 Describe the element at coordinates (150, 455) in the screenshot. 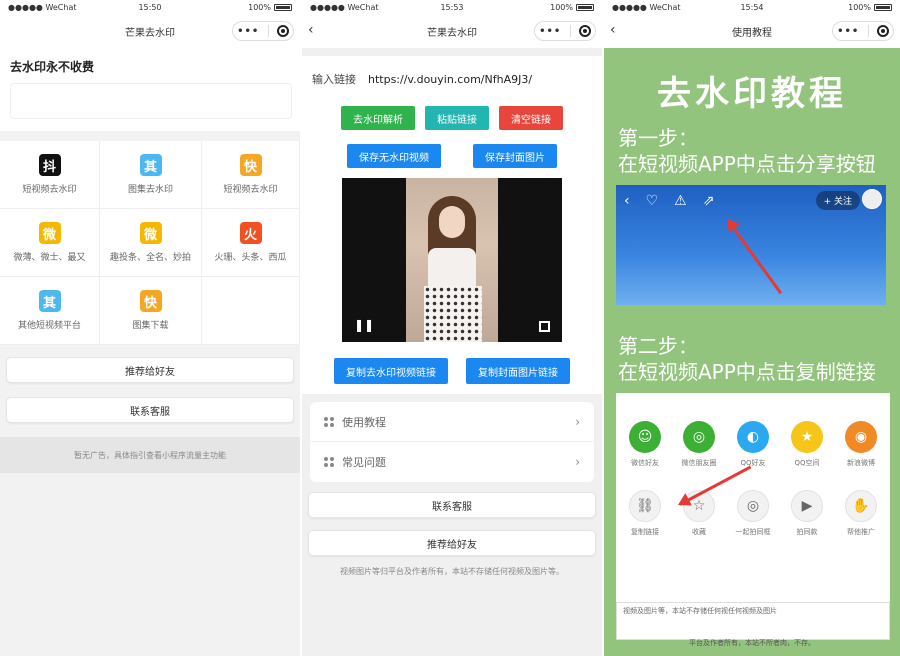

I see `ad-banner: 暂无广告，具体指引查看小程序流量主功能` at that location.